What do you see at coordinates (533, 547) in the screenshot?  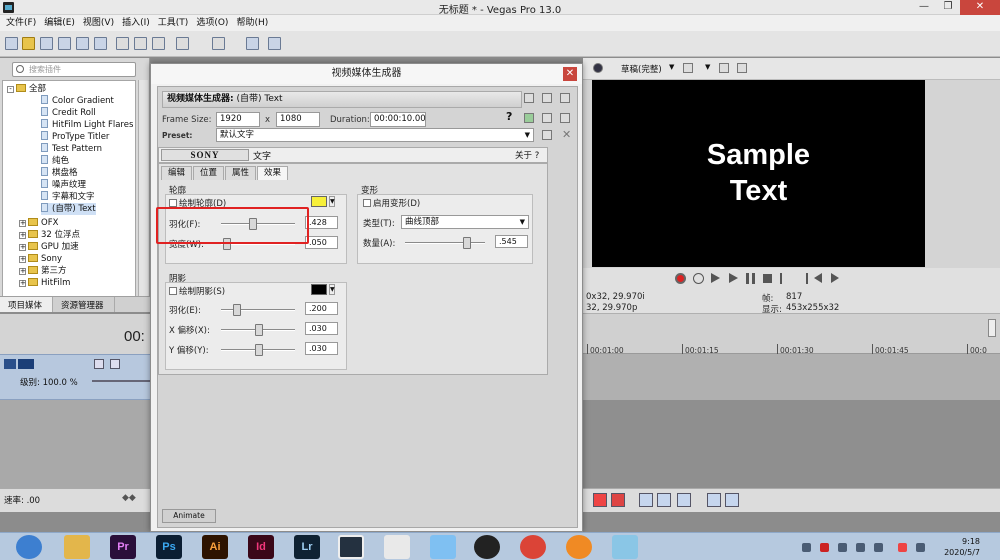 I see `chrome-icon` at bounding box center [533, 547].